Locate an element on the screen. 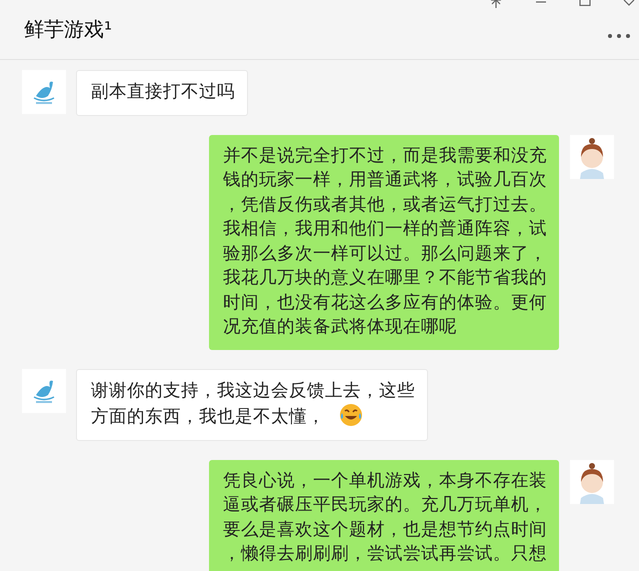 This screenshot has width=639, height=571. minimize-icon is located at coordinates (541, 2).